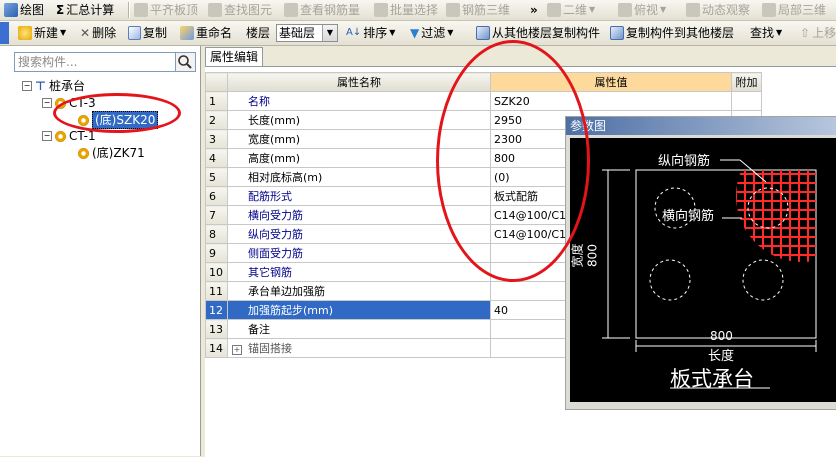 The image size is (836, 457). I want to click on sigma-icon: Σ, so click(60, 10).